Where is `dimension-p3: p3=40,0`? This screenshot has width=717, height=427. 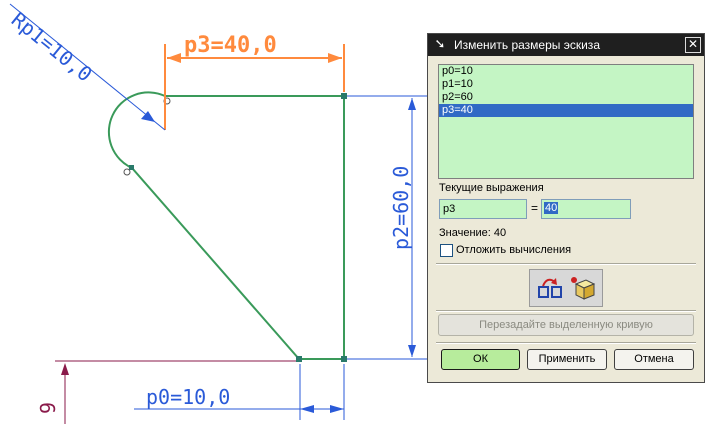 dimension-p3: p3=40,0 is located at coordinates (254, 81).